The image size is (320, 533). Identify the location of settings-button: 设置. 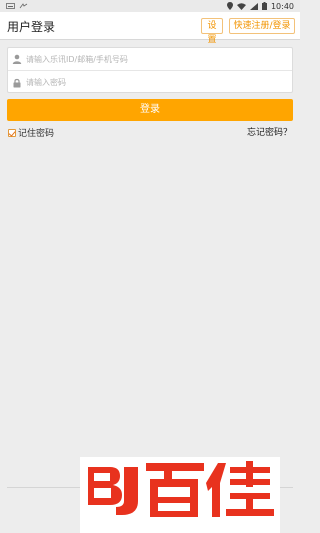
(212, 31).